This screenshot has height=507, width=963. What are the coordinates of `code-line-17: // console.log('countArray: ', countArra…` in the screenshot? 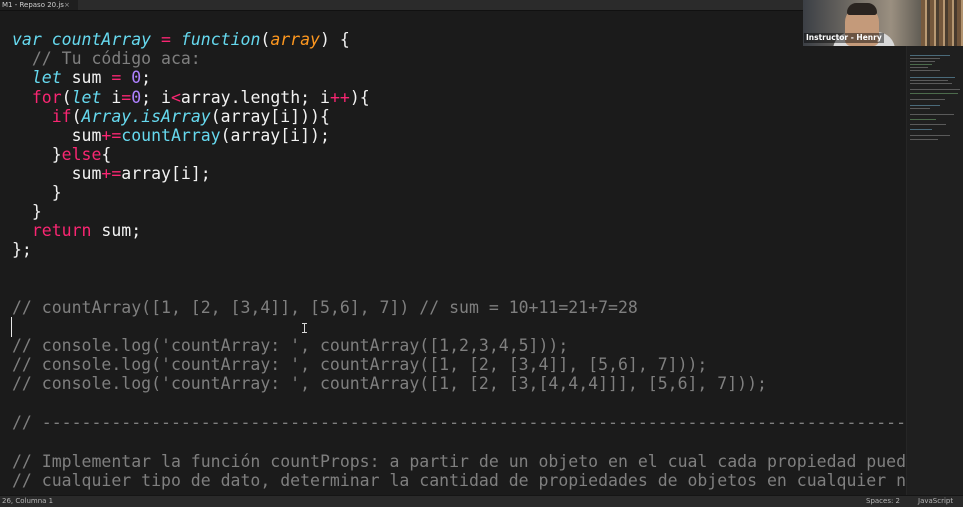 It's located at (290, 345).